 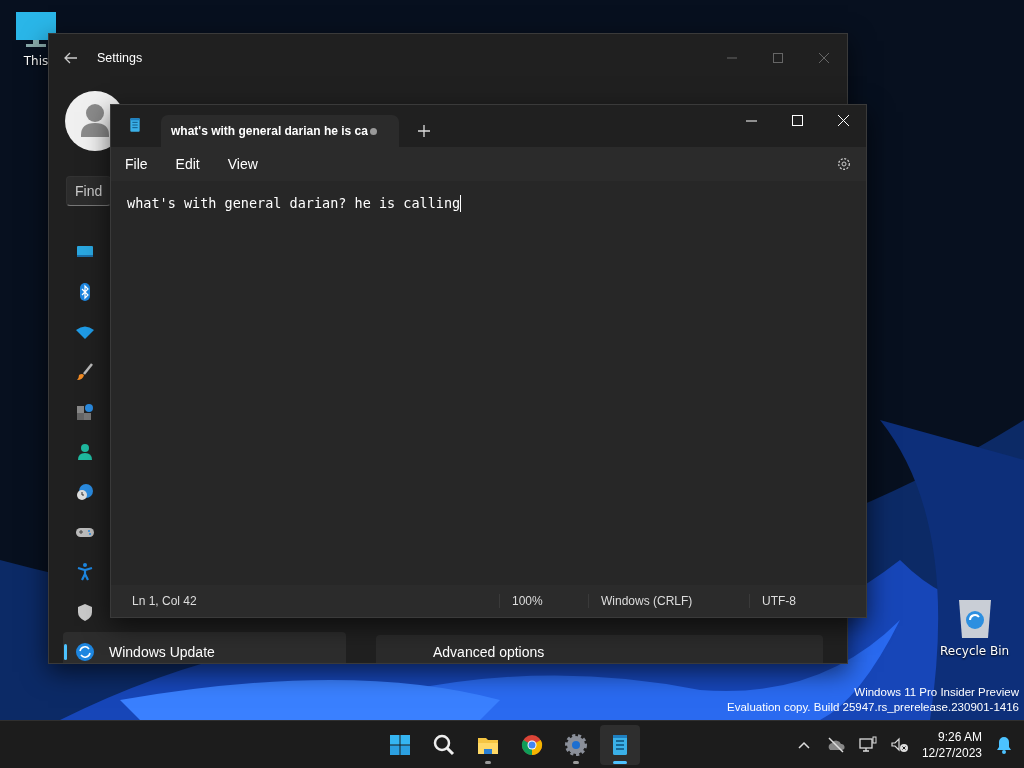 I want to click on globe-clock-icon, so click(x=85, y=492).